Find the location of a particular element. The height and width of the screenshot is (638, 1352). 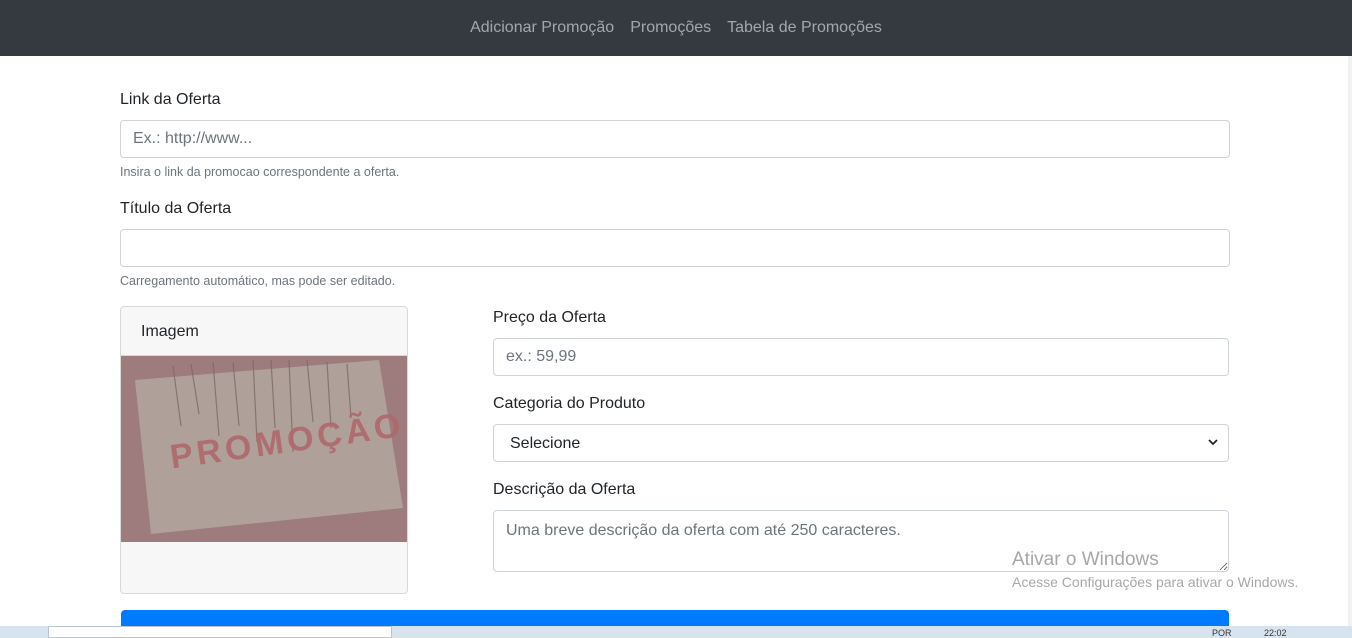

preco-input is located at coordinates (861, 357).